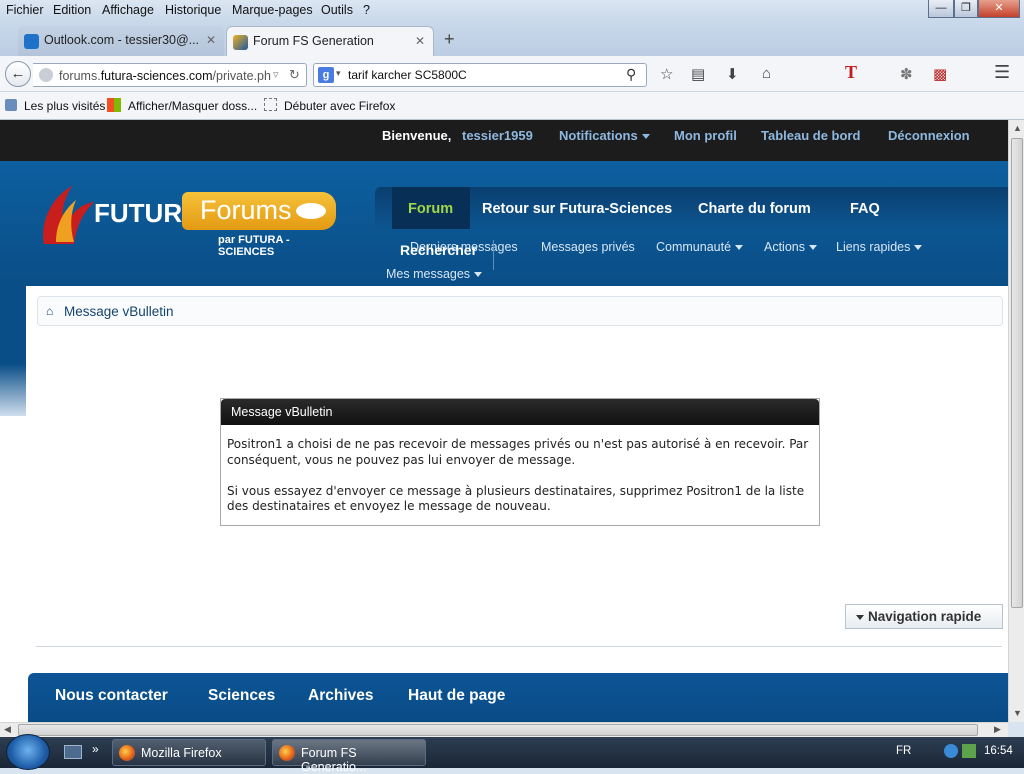 Image resolution: width=1024 pixels, height=774 pixels. Describe the element at coordinates (929, 135) in the screenshot. I see `logout-link: Déconnexion` at that location.